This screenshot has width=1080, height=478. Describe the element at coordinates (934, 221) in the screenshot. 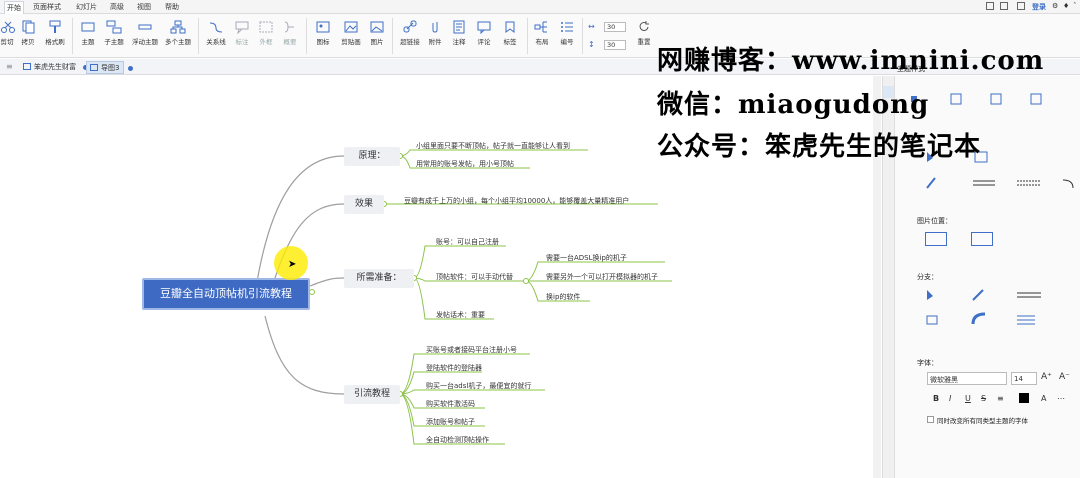

I see `image-position-label: 图片位置：` at that location.